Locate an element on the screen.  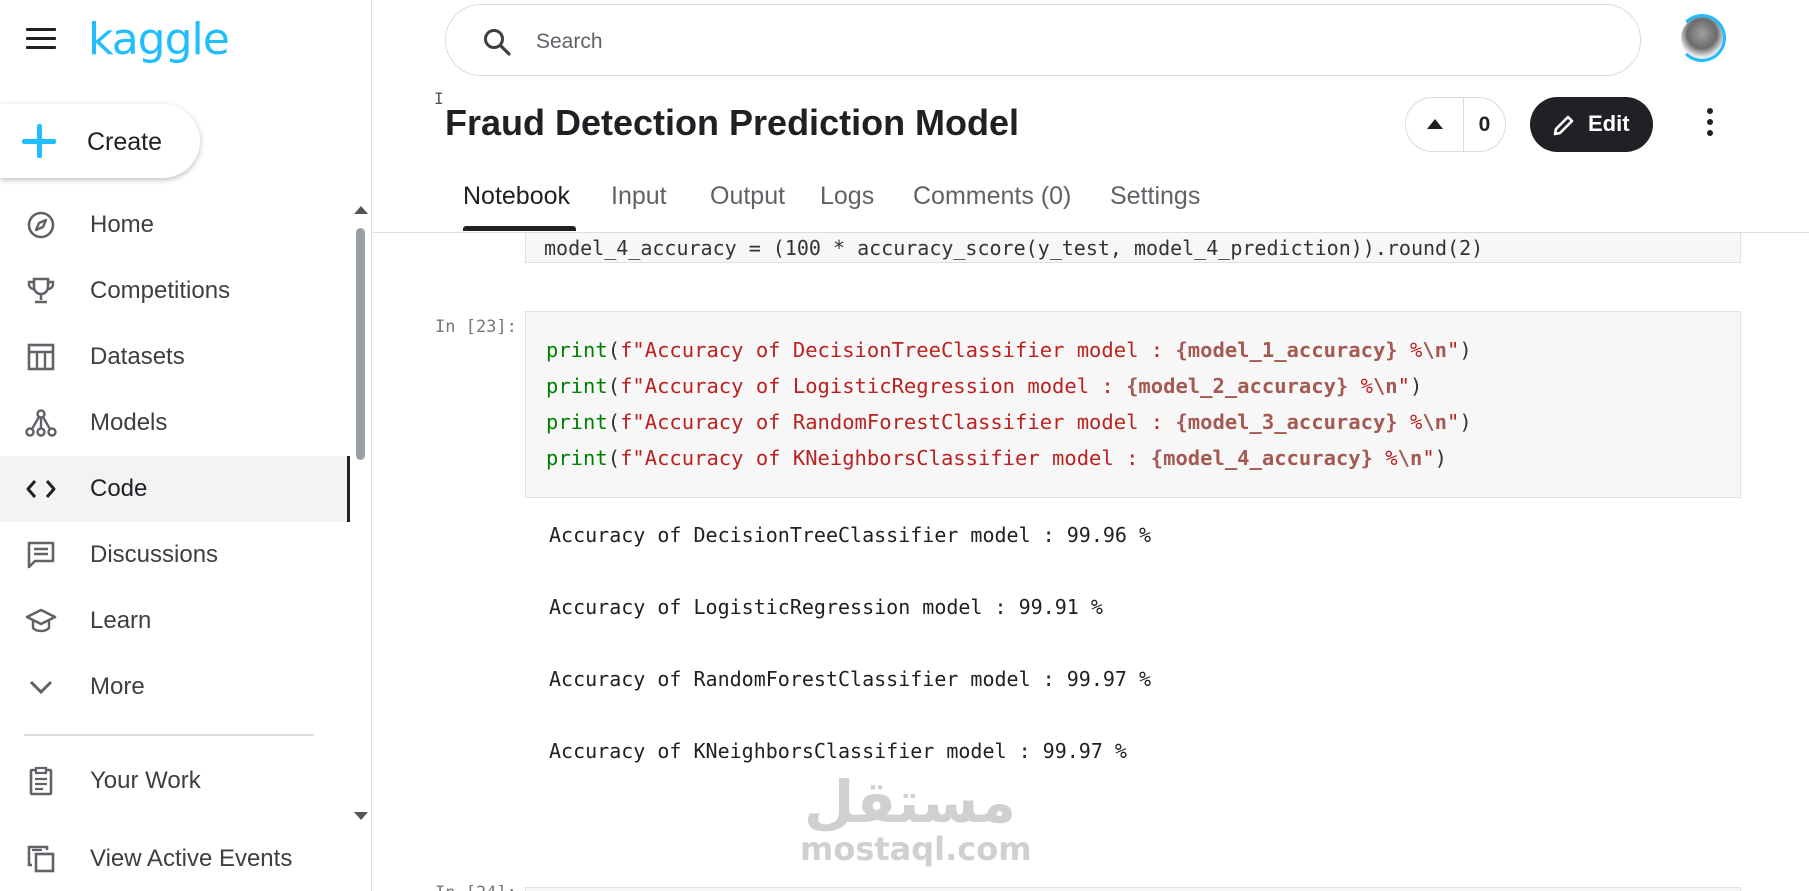
sidebar-item-label: Learn is located at coordinates (121, 620).